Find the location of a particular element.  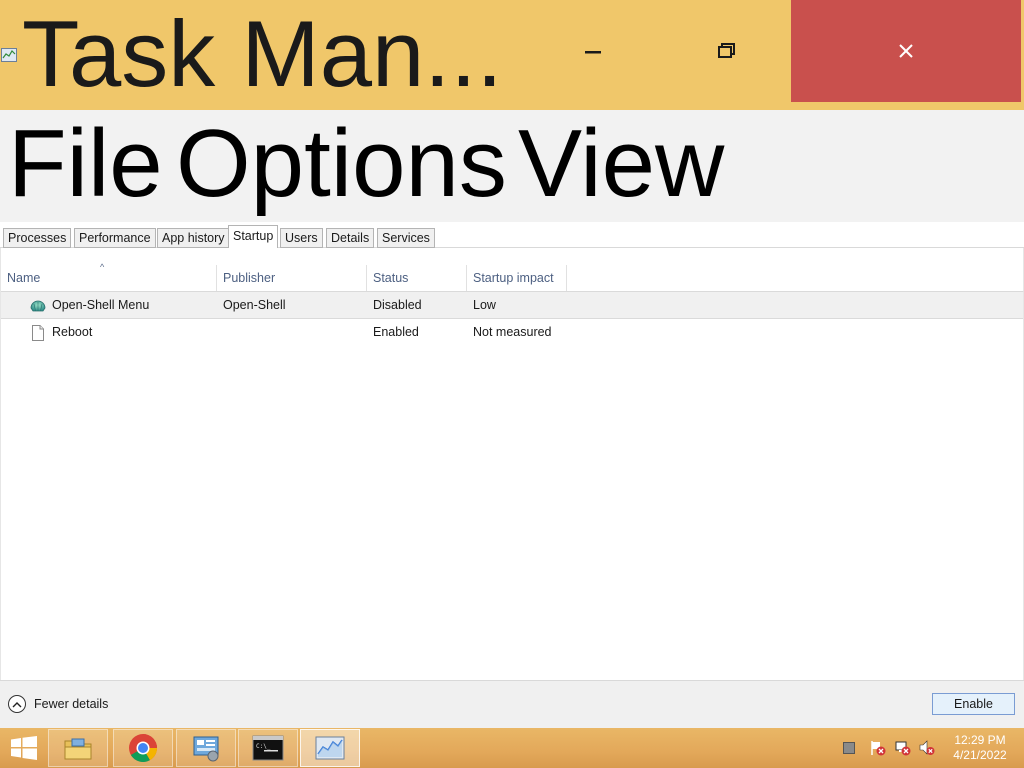

tab-performance: Performance is located at coordinates (115, 238).